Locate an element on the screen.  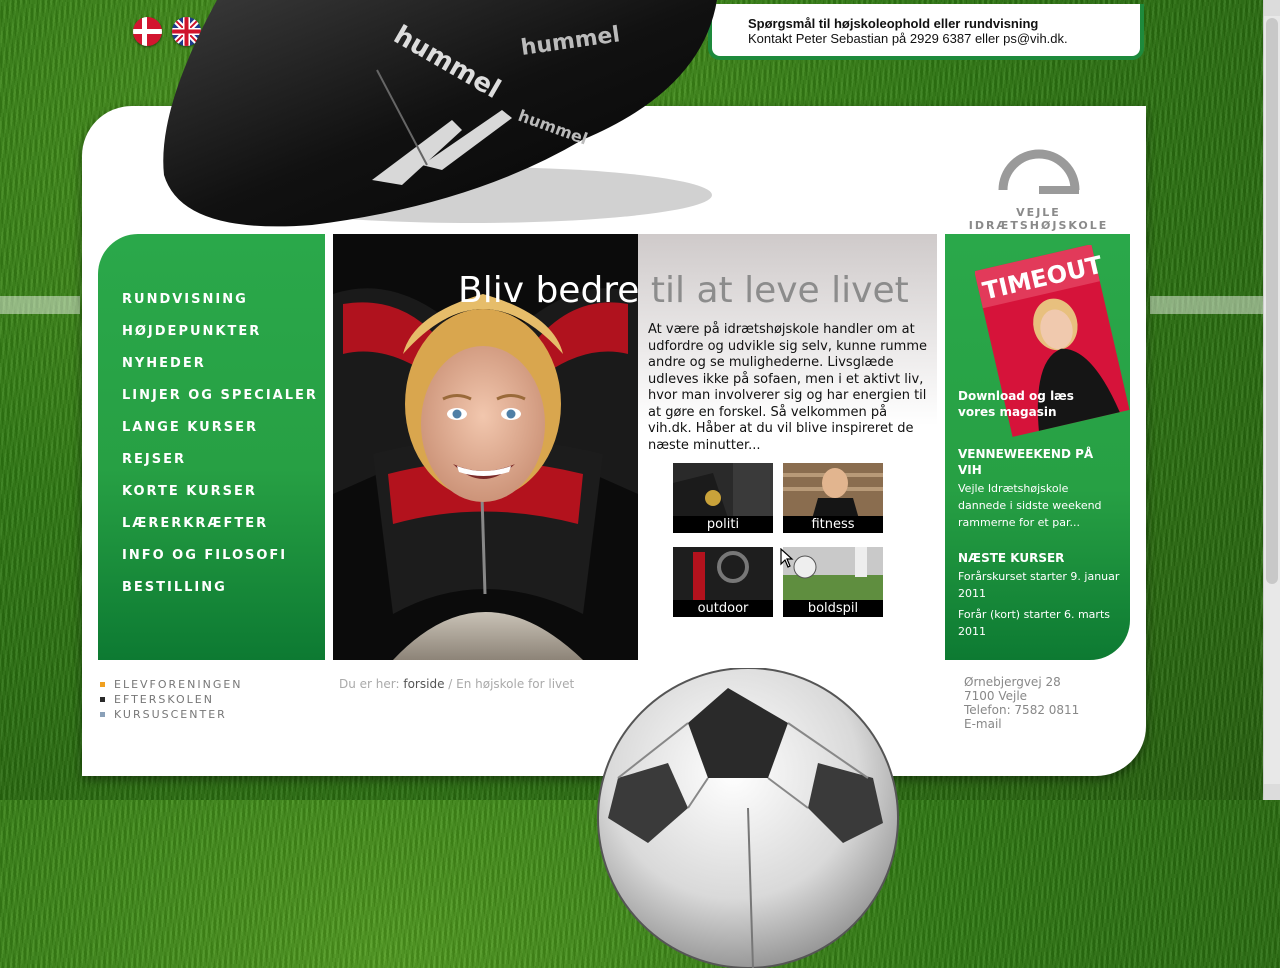
thumb-outdoor: outdoor is located at coordinates (723, 582).